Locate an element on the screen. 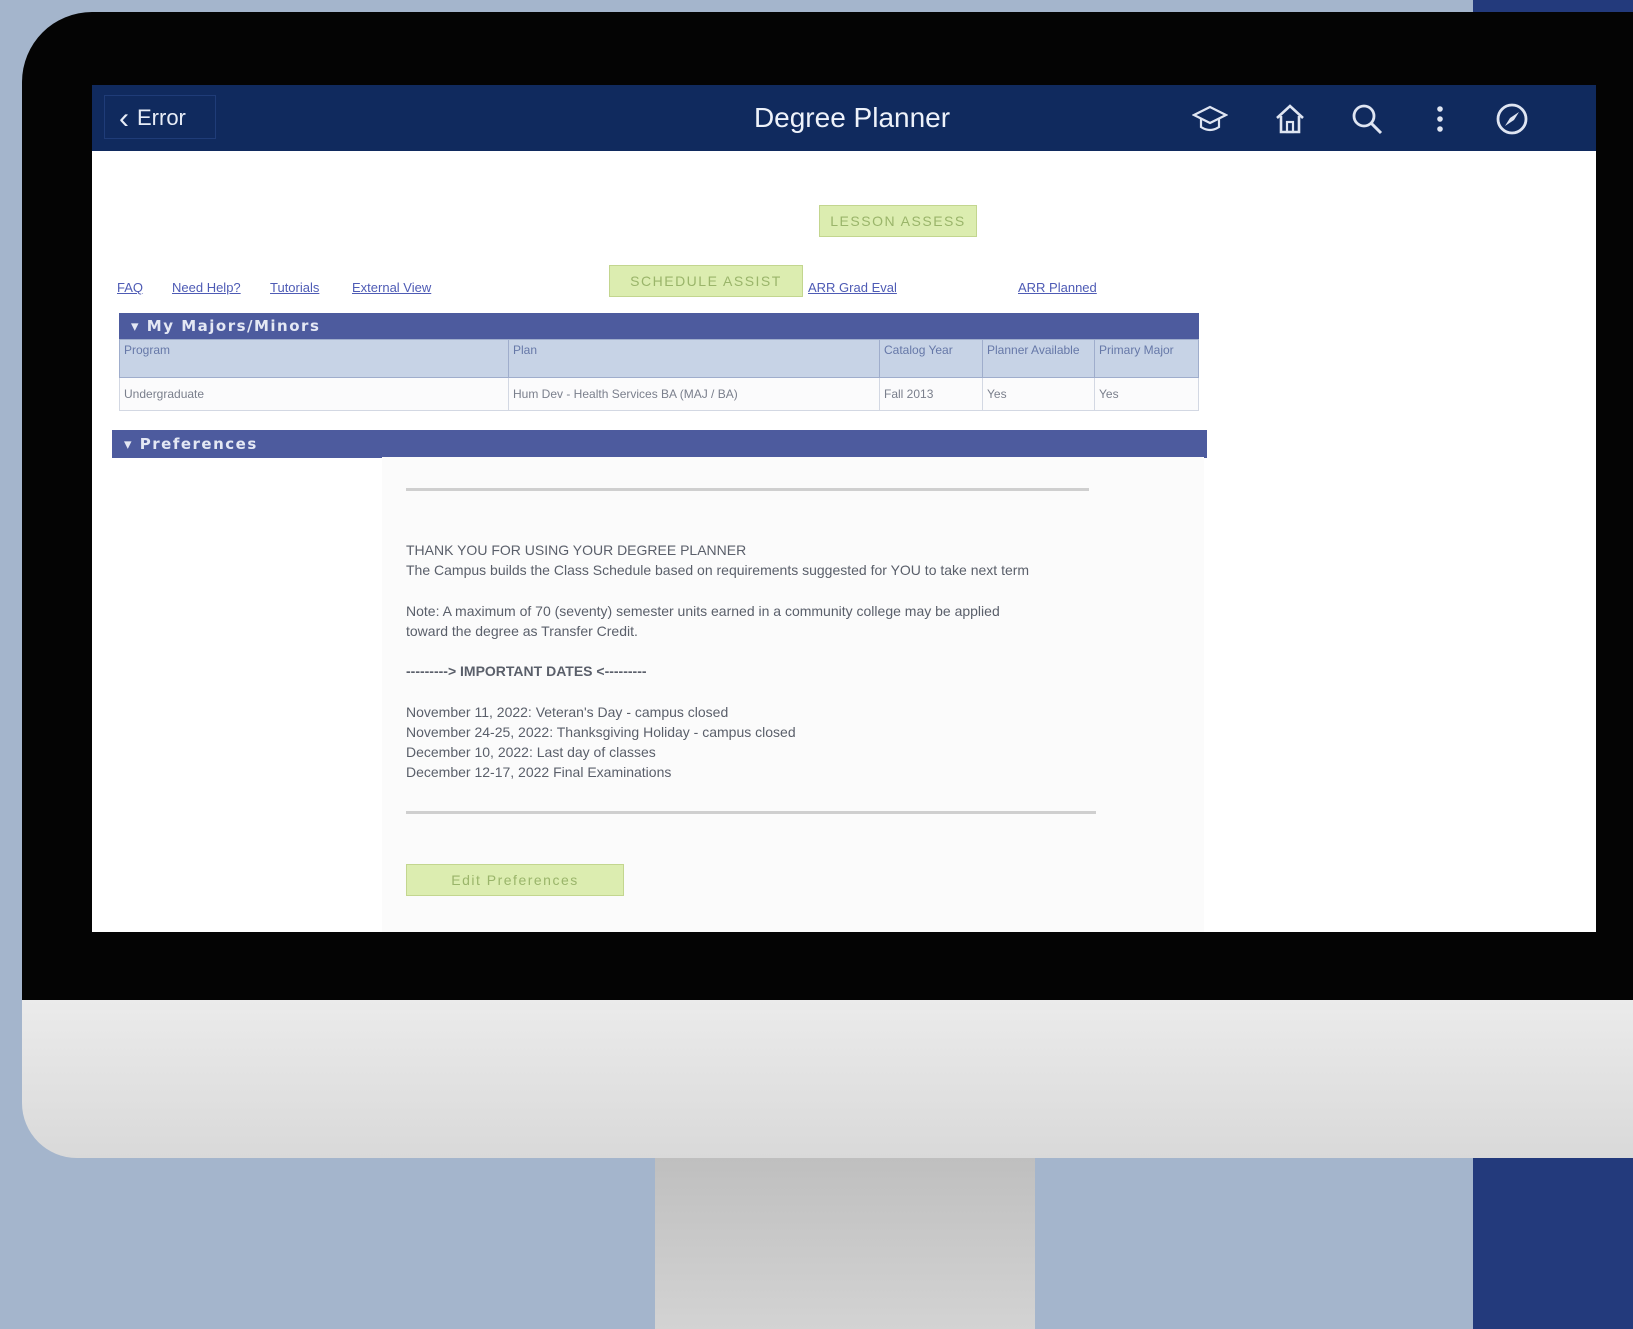 Image resolution: width=1633 pixels, height=1329 pixels. column-header-primary-major: Primary Major is located at coordinates (1146, 358).